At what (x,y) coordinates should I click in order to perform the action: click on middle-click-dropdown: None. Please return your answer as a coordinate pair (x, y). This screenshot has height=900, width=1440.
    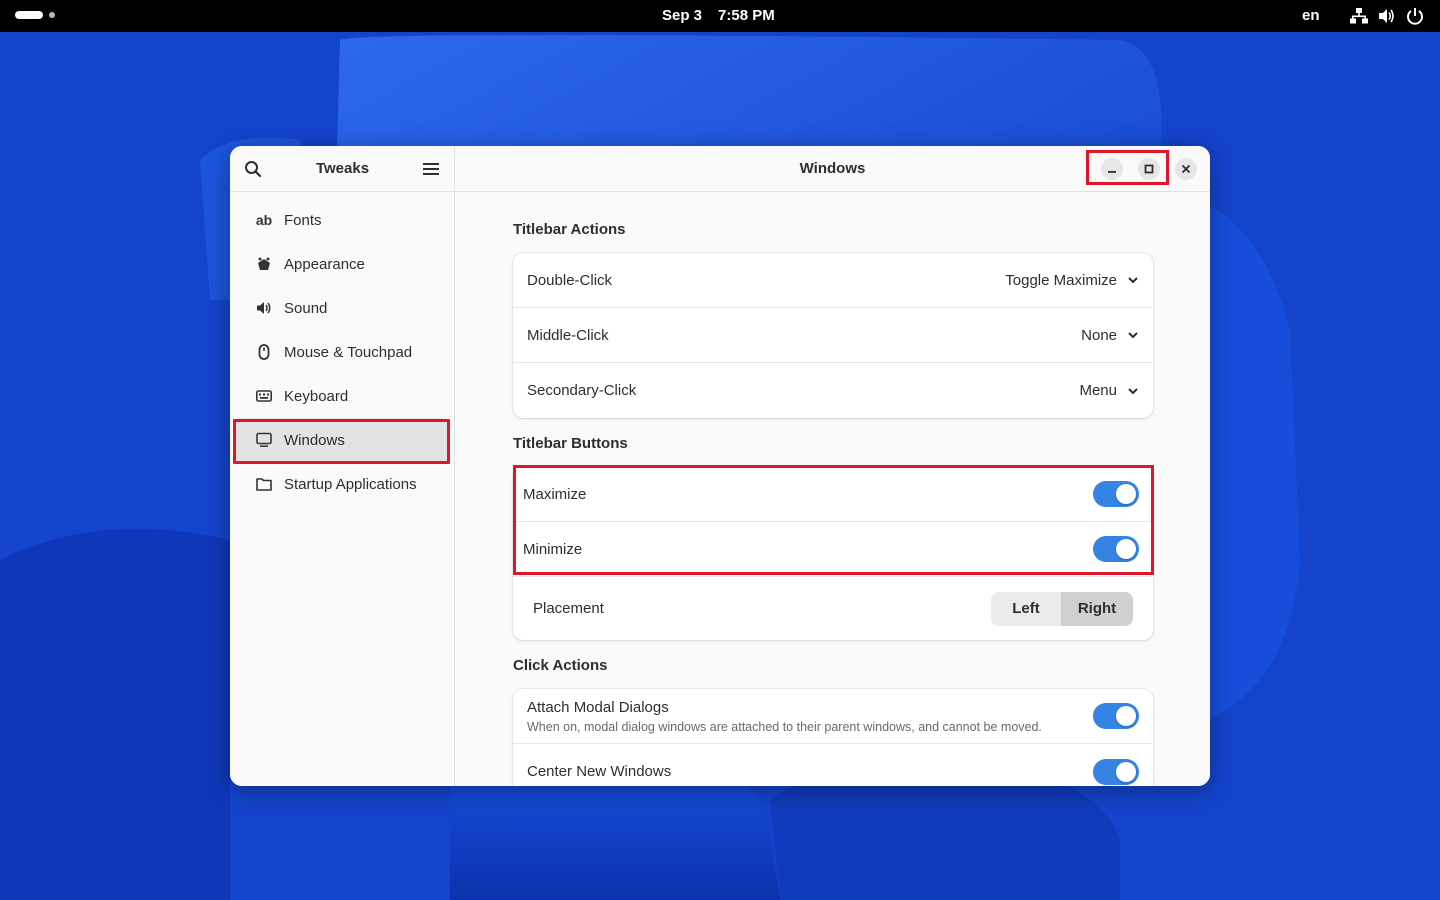
    Looking at the image, I should click on (1110, 335).